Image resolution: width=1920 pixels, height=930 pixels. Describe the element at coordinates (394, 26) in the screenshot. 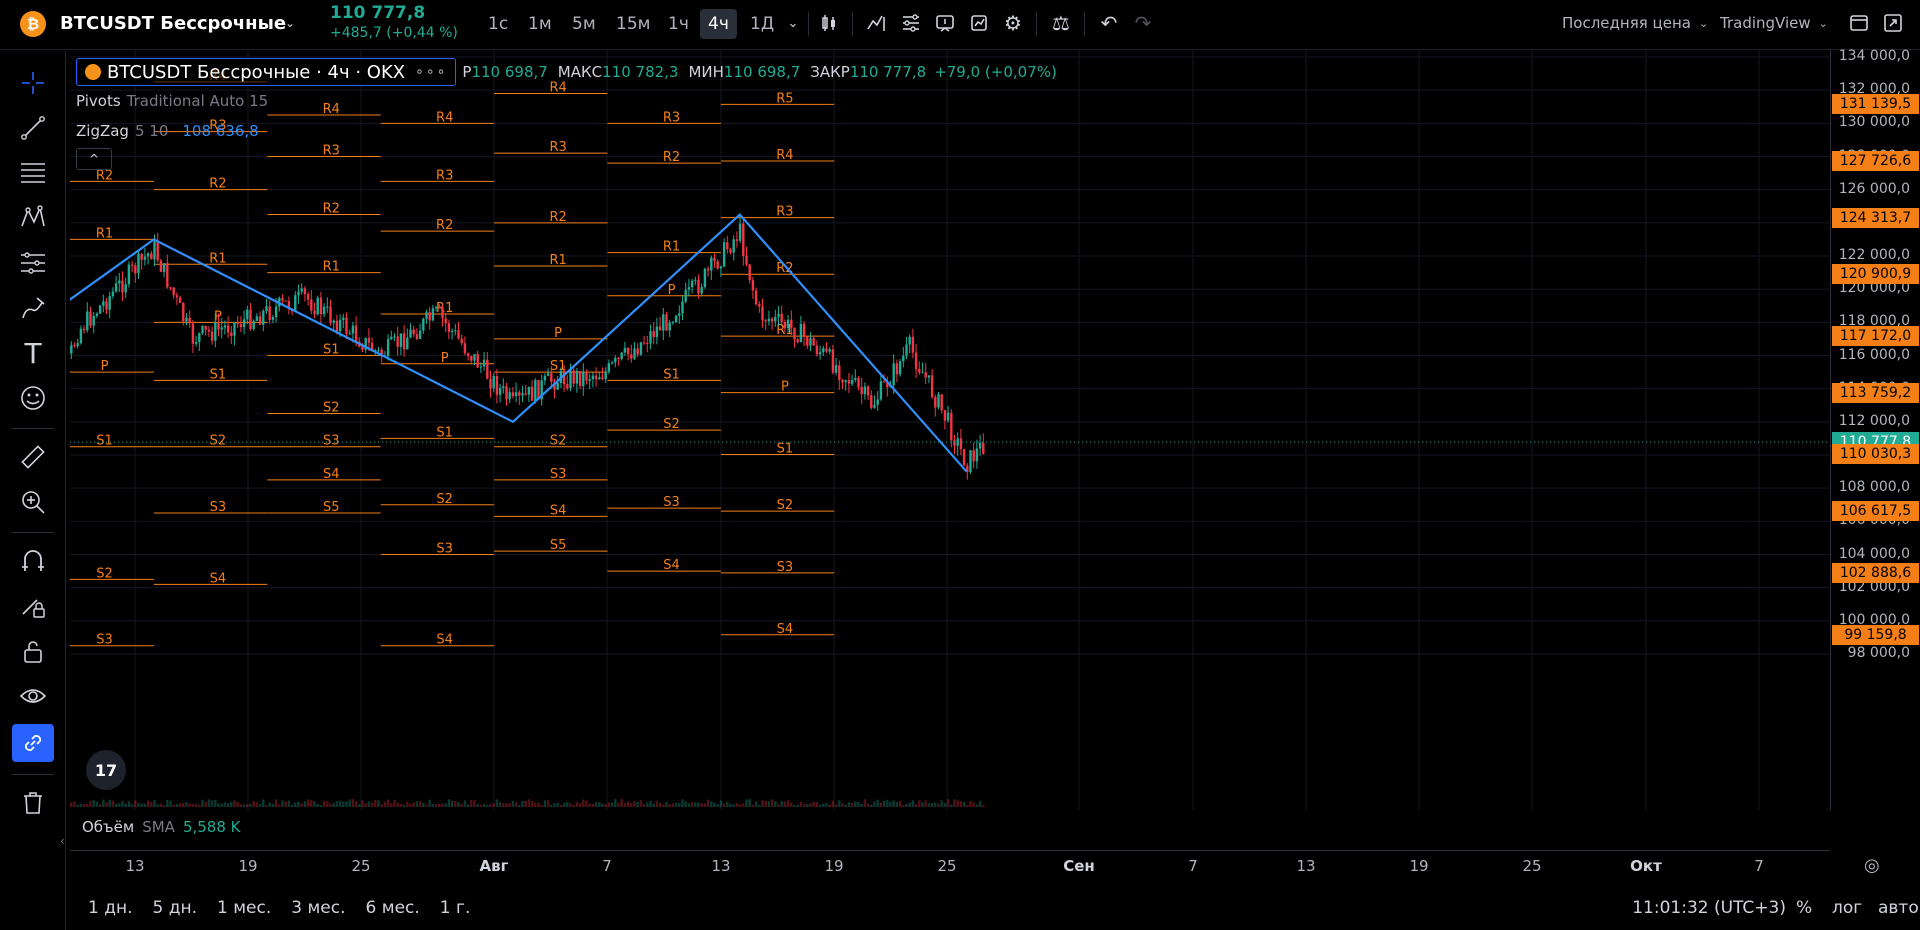

I see `price-header: 110 777,8 +485,7 (+0,44 %)` at that location.